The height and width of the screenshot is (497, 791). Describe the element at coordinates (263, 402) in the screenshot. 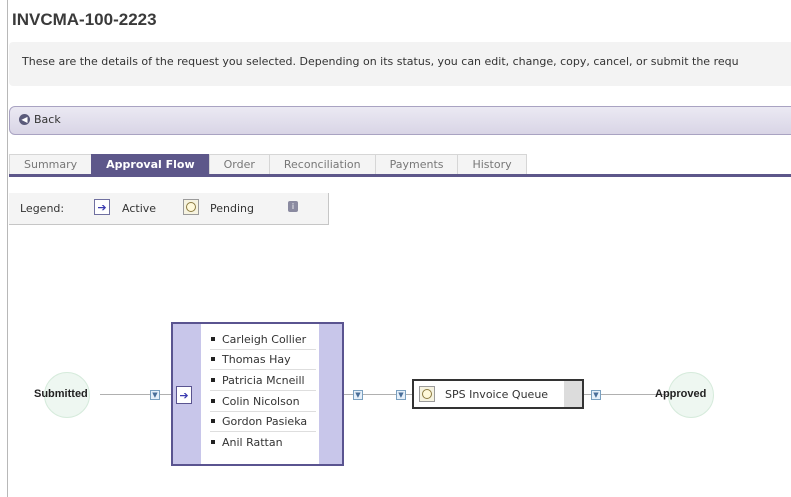

I see `list-item: Colin Nicolson` at that location.